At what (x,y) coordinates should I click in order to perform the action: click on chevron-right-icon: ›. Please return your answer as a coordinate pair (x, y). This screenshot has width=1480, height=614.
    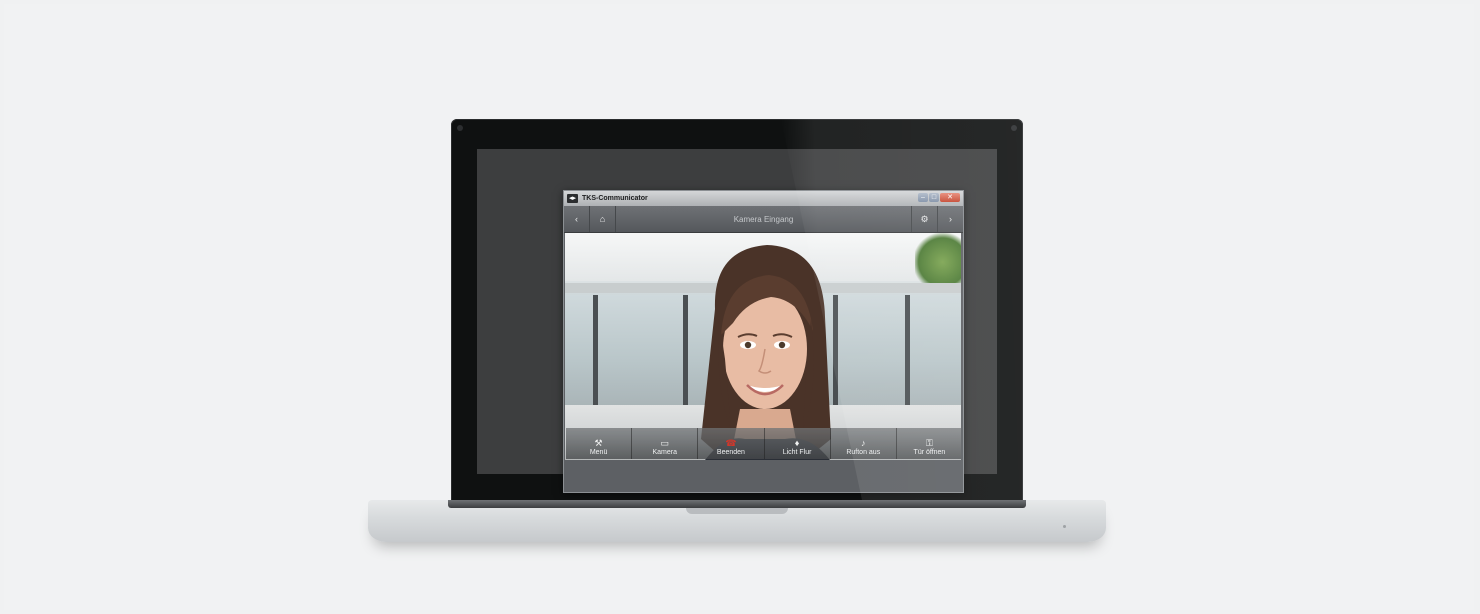
    Looking at the image, I should click on (950, 219).